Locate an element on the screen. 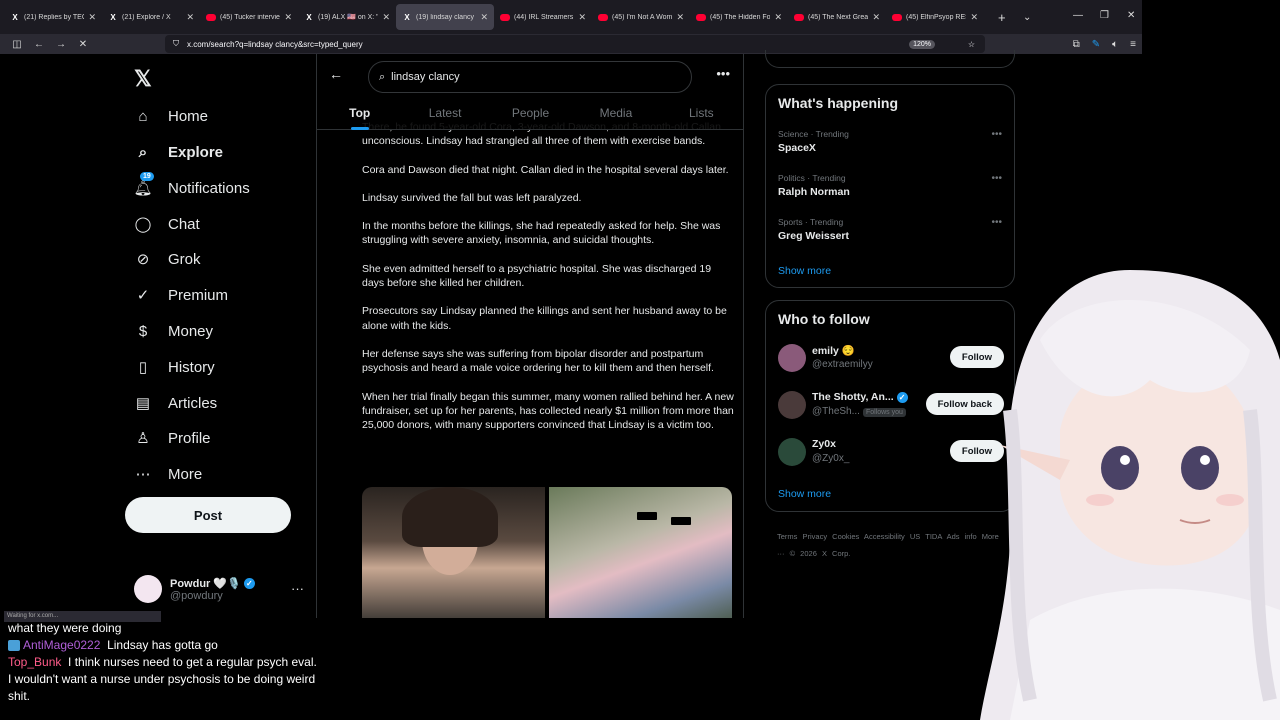  tab-media: Media is located at coordinates (615, 116).